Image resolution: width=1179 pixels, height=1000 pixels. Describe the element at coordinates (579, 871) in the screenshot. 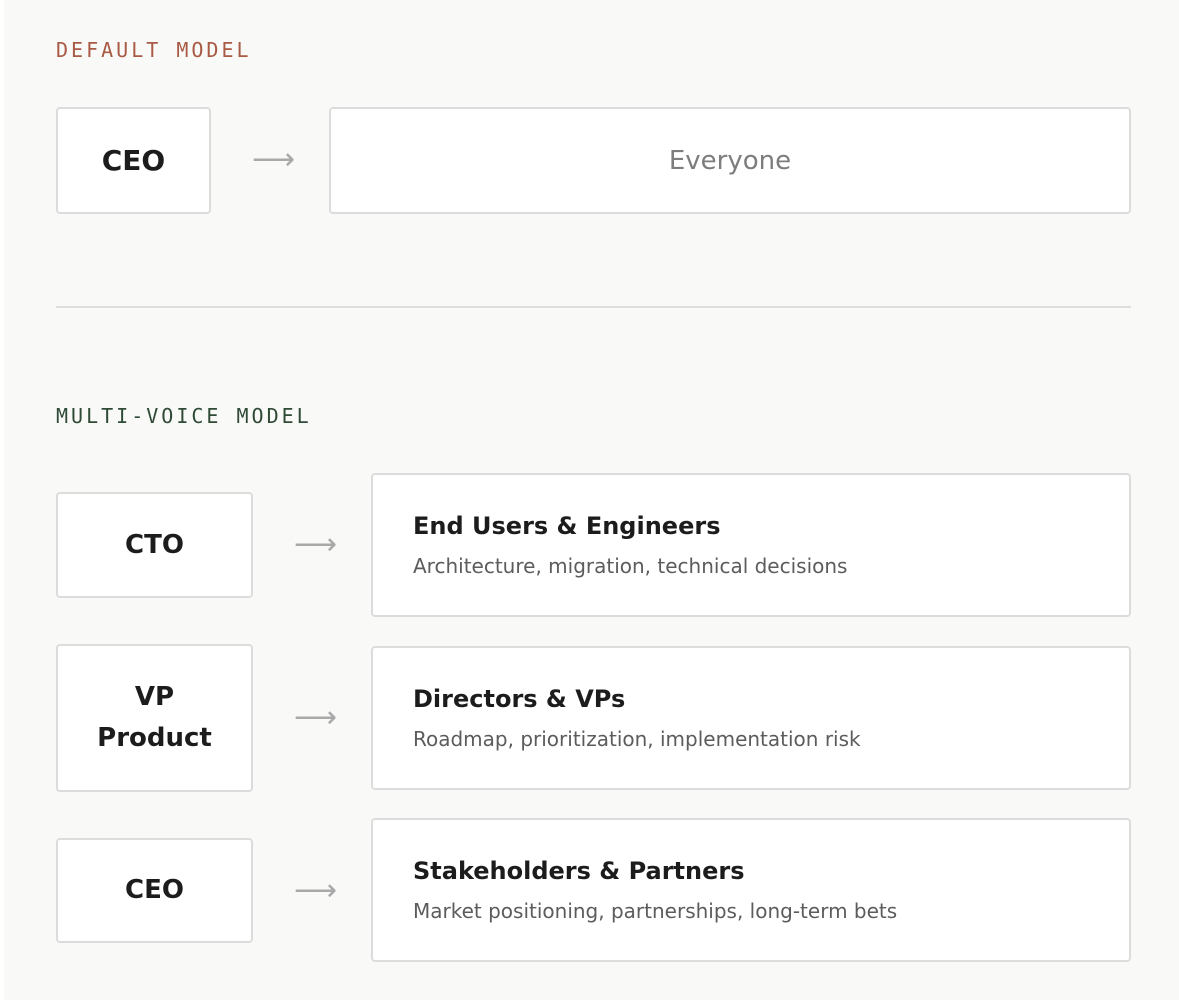

I see `audience-title: Stakeholders & Partners` at that location.